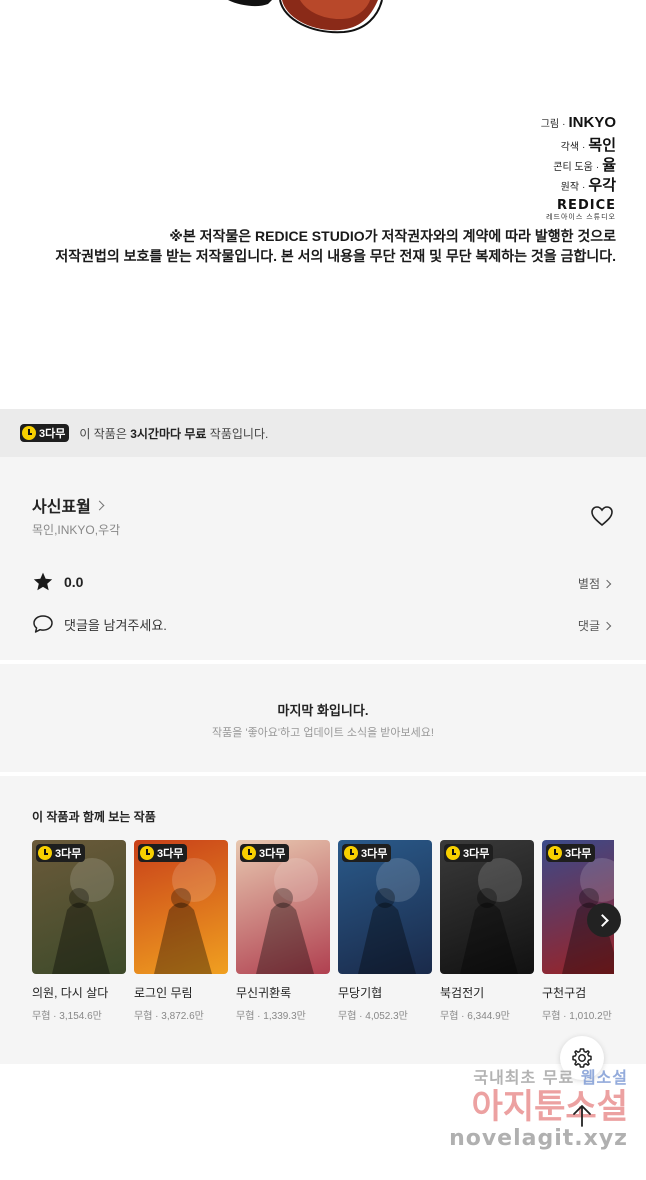 The image size is (646, 1180). I want to click on card-meta: 무협 · 3,154.6만, so click(67, 1016).